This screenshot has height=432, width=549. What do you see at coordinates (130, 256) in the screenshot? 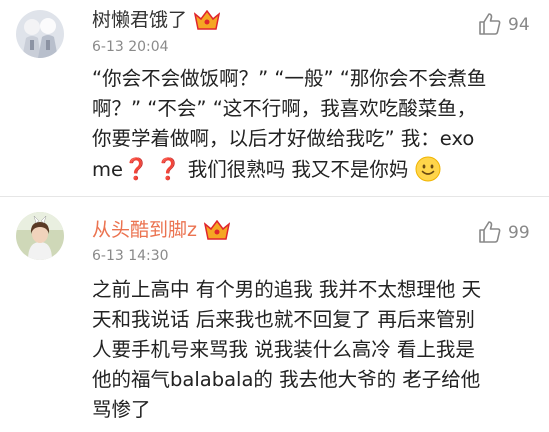
I see `timestamp: 6-13 14:30` at bounding box center [130, 256].